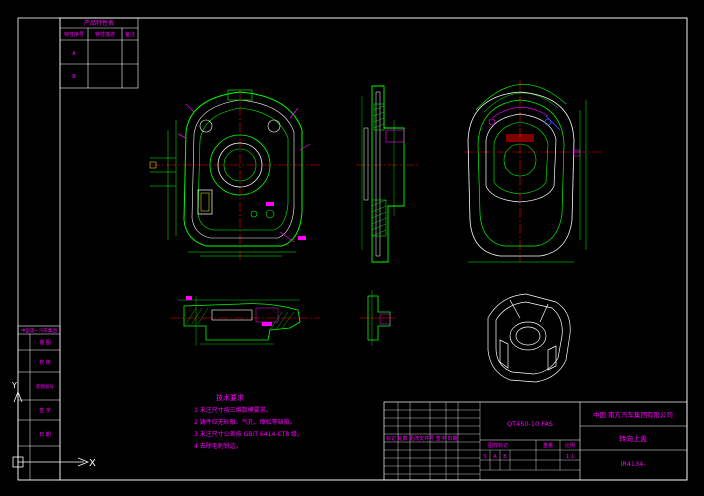 The image size is (704, 496). Describe the element at coordinates (74, 54) in the screenshot. I see `features-table-row-a-id: A` at that location.